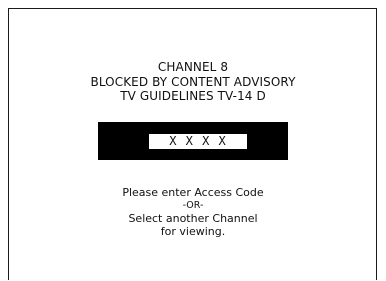 The height and width of the screenshot is (281, 386). I want to click on access-code-bar: X X X X, so click(193, 141).